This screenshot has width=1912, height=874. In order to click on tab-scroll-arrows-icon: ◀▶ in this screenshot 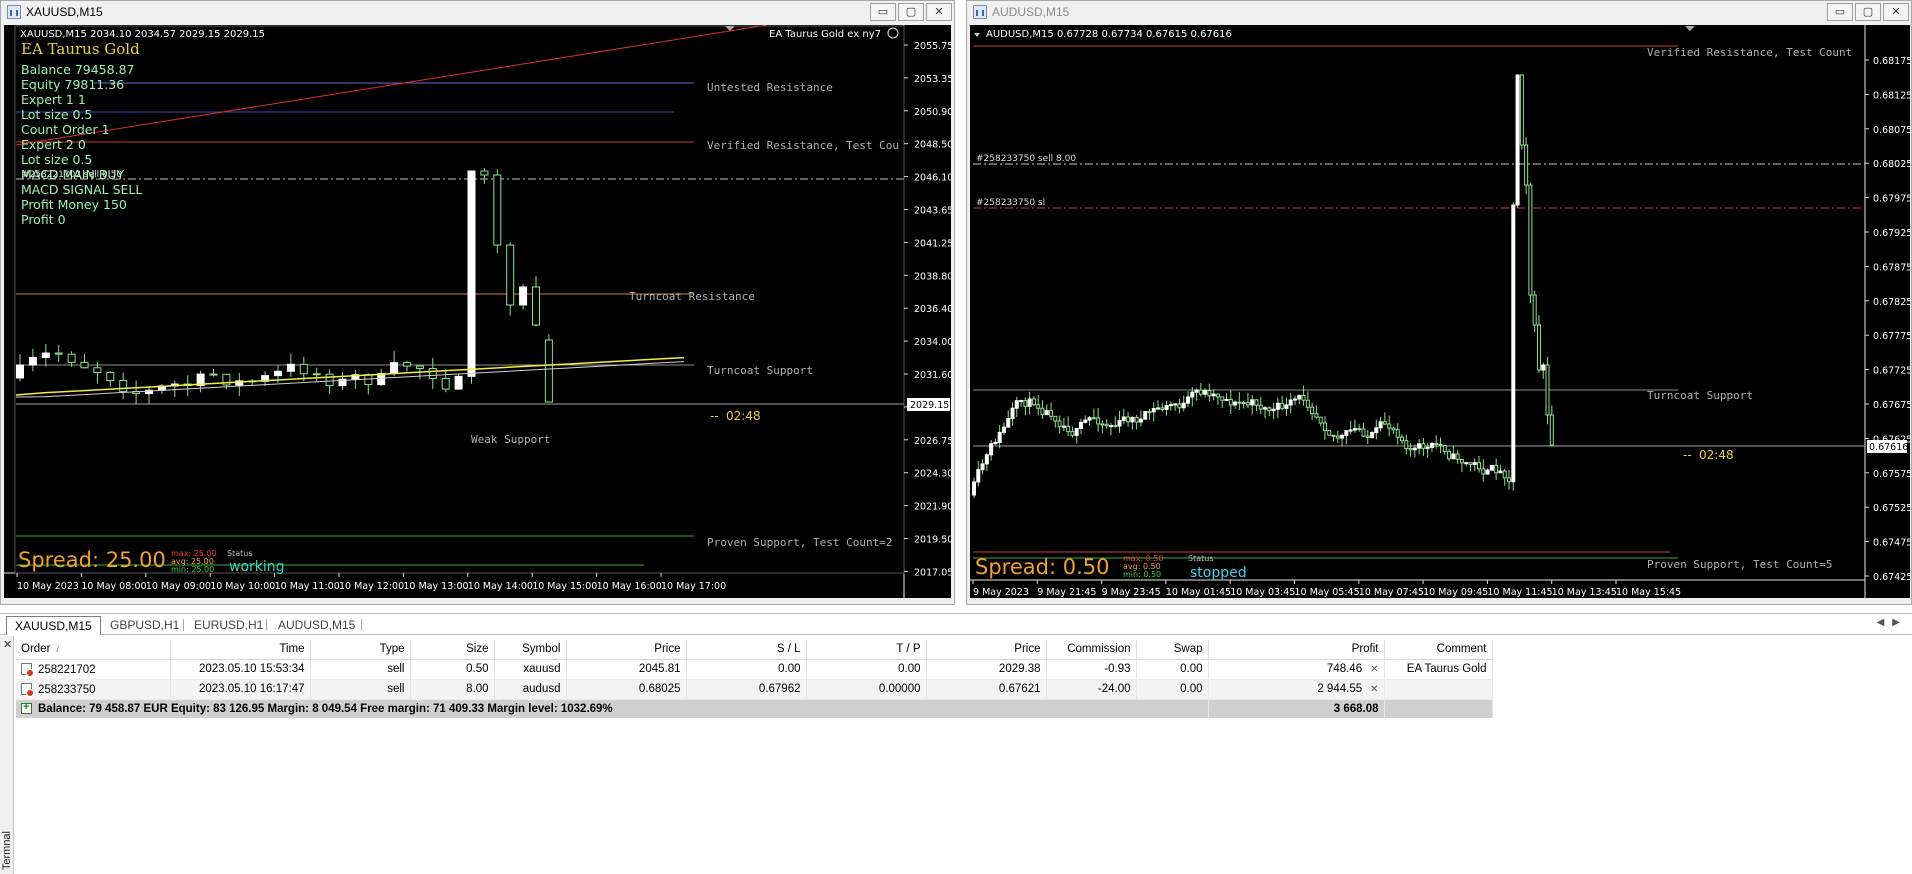, I will do `click(1892, 622)`.